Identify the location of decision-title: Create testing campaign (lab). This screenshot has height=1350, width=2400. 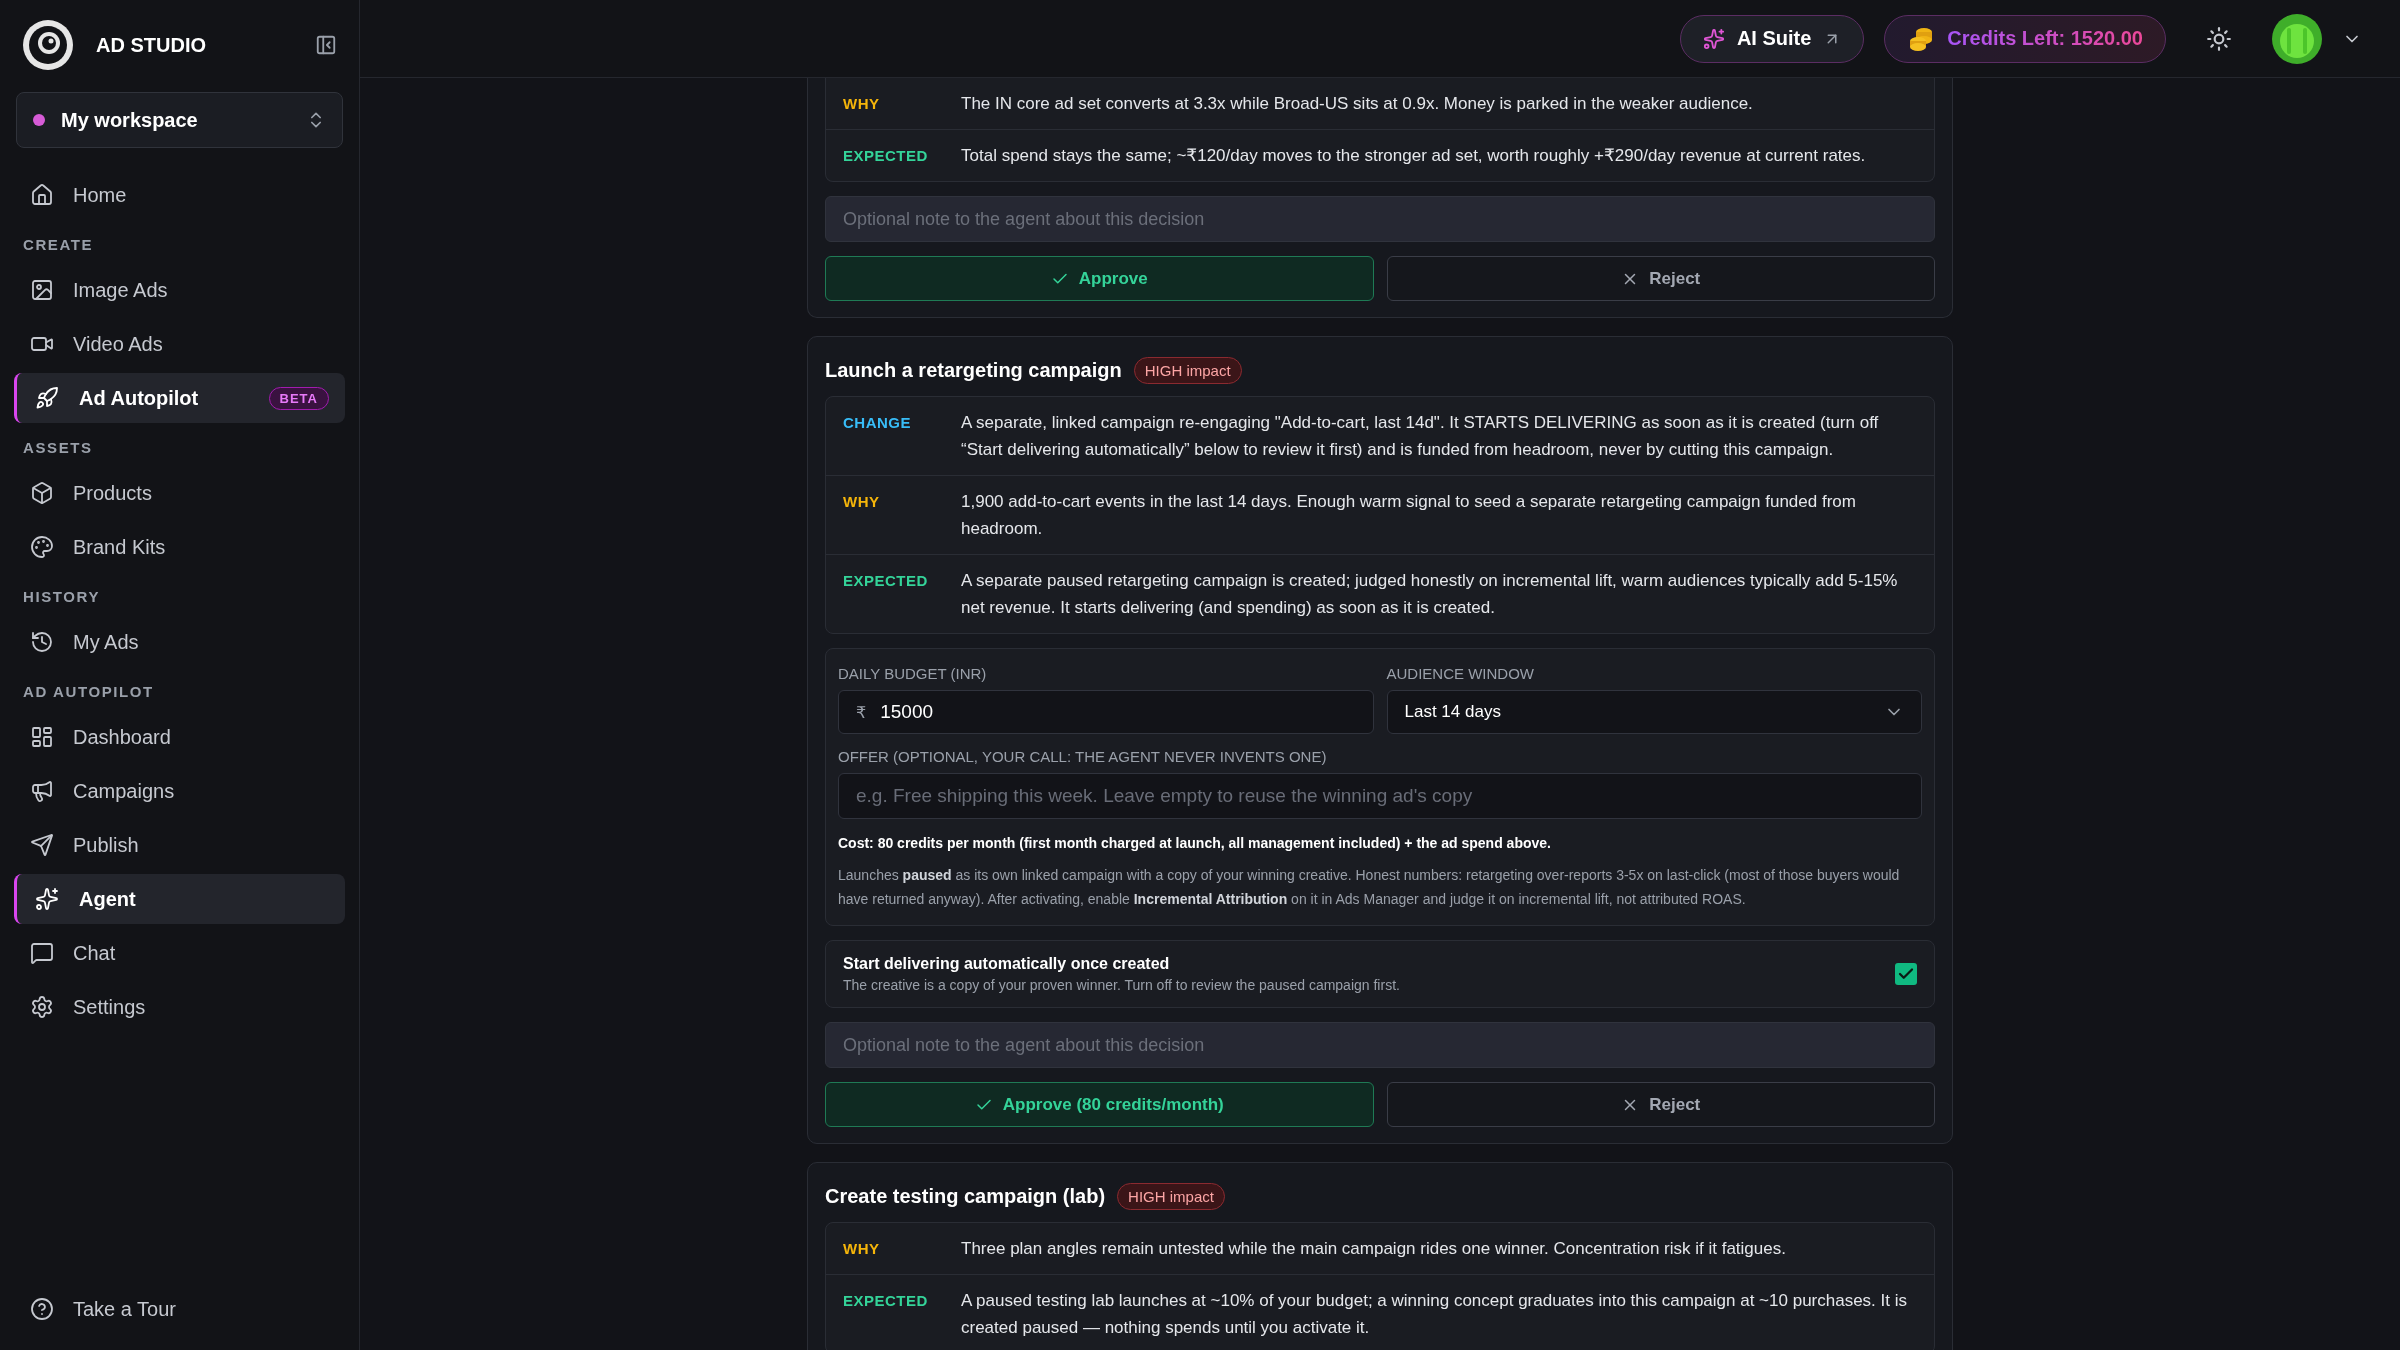
(965, 1196).